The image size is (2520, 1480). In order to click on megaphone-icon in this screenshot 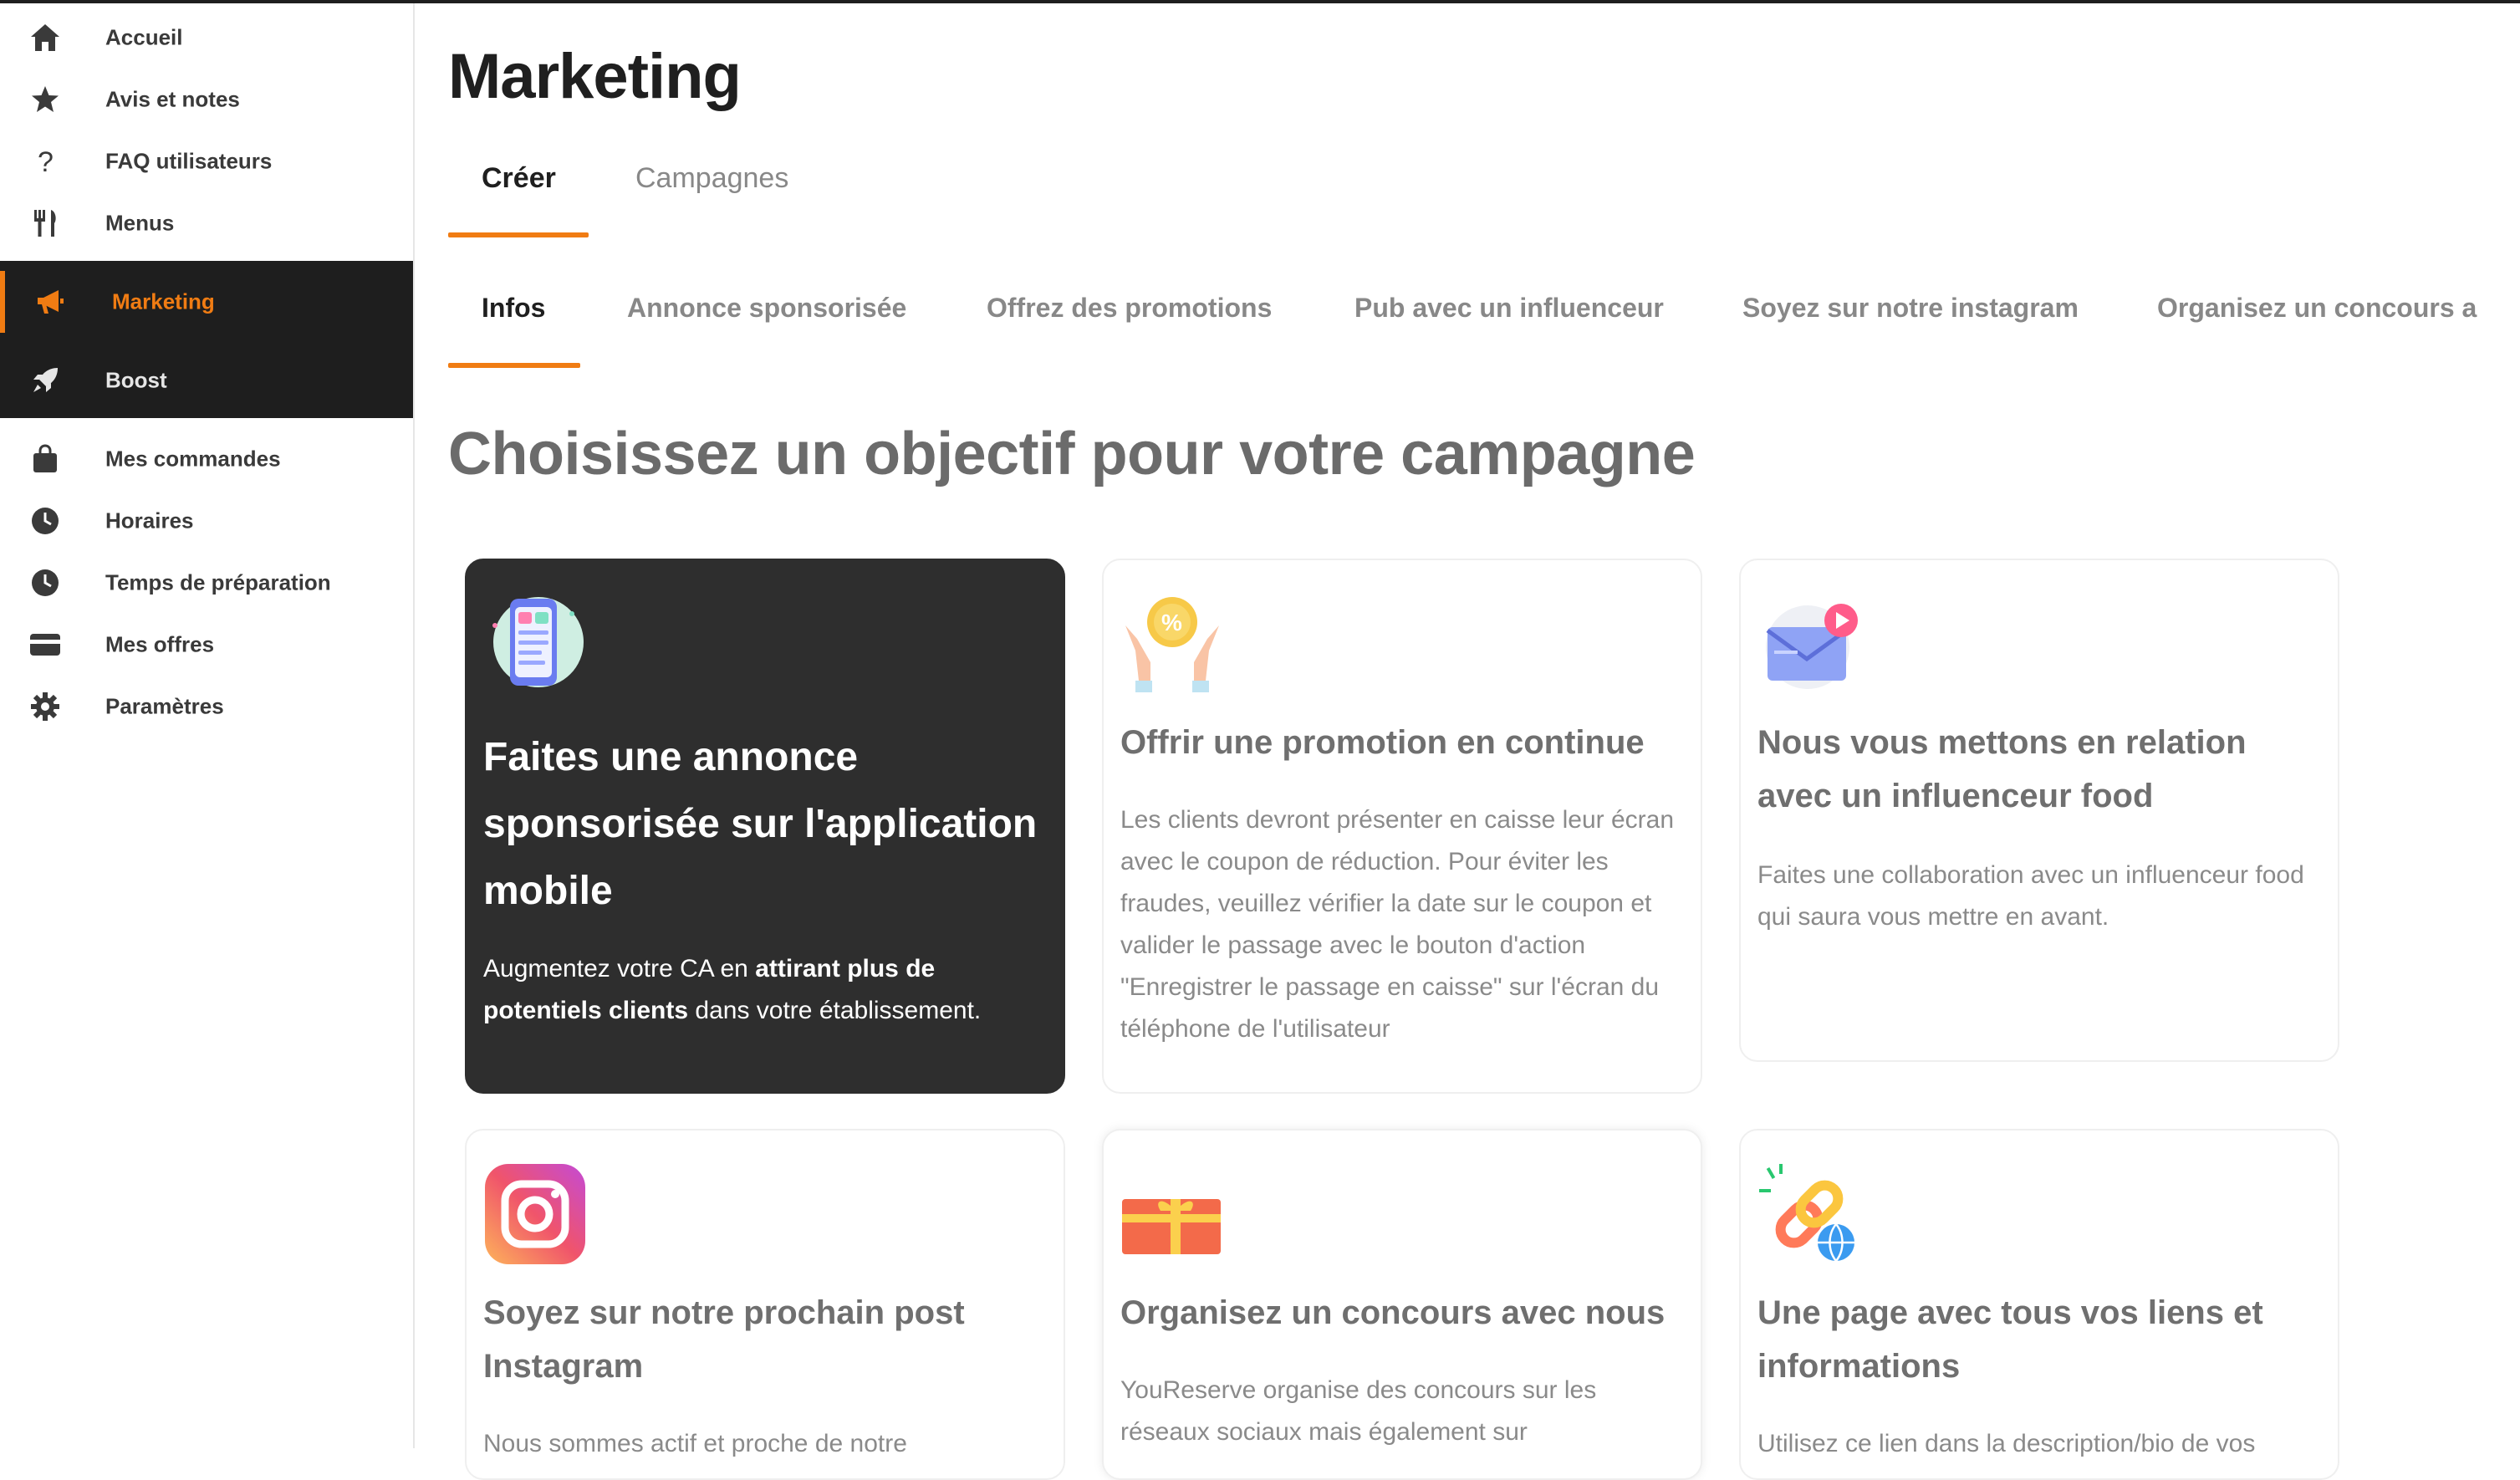, I will do `click(50, 302)`.